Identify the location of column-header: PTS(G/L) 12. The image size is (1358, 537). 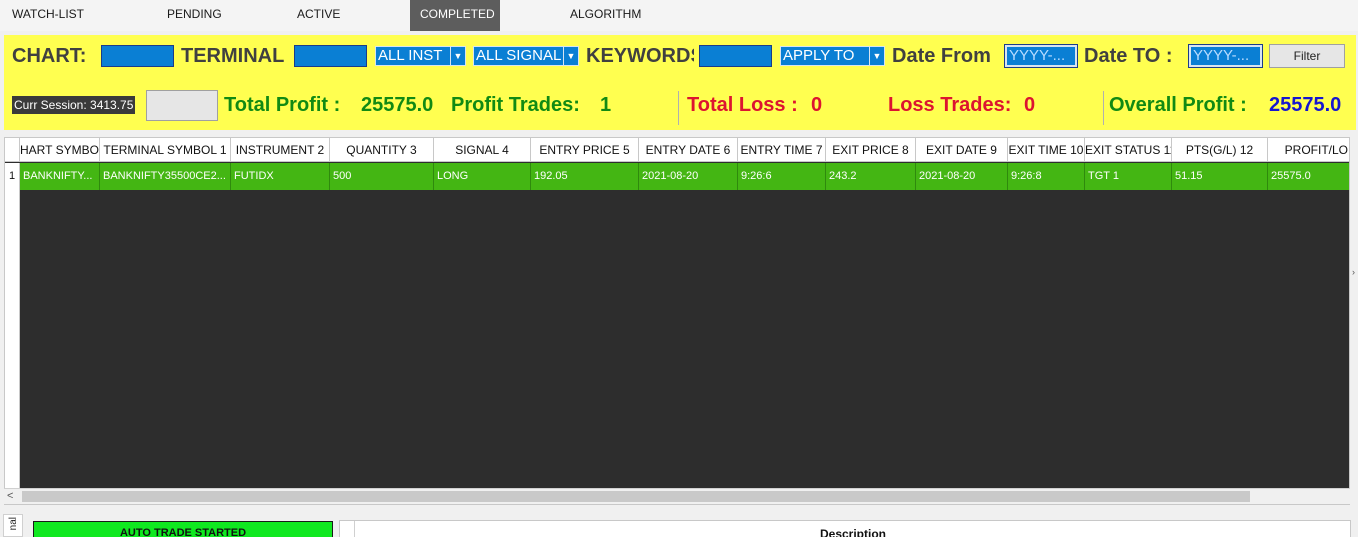
(1220, 150).